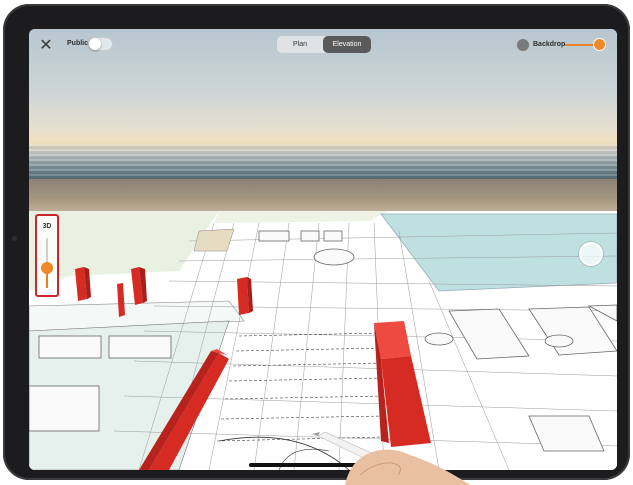 The image size is (633, 485). I want to click on capture-button, so click(591, 254).